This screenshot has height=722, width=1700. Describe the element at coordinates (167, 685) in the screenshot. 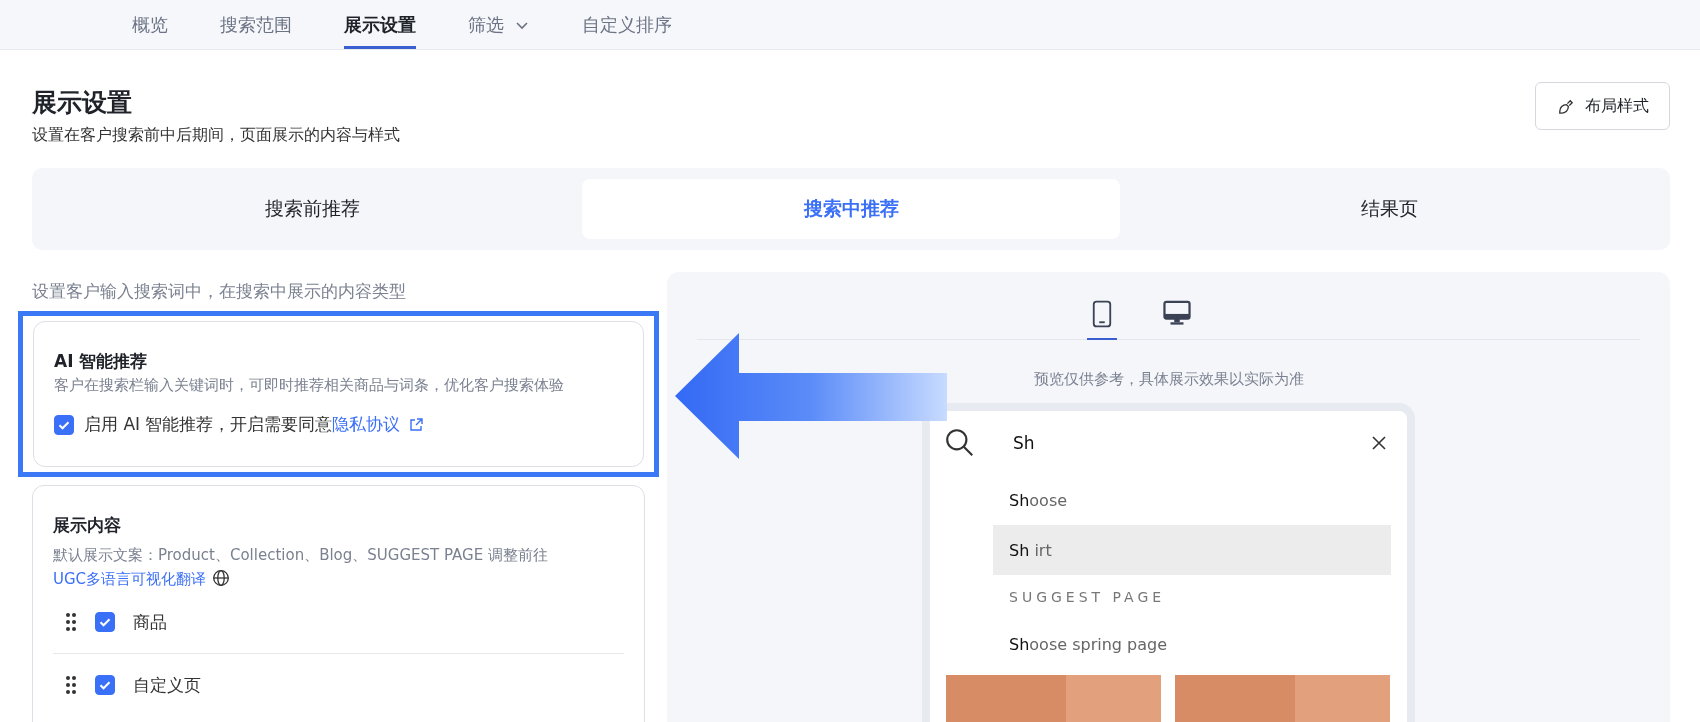

I see `checkbox-label: 自定义页` at that location.